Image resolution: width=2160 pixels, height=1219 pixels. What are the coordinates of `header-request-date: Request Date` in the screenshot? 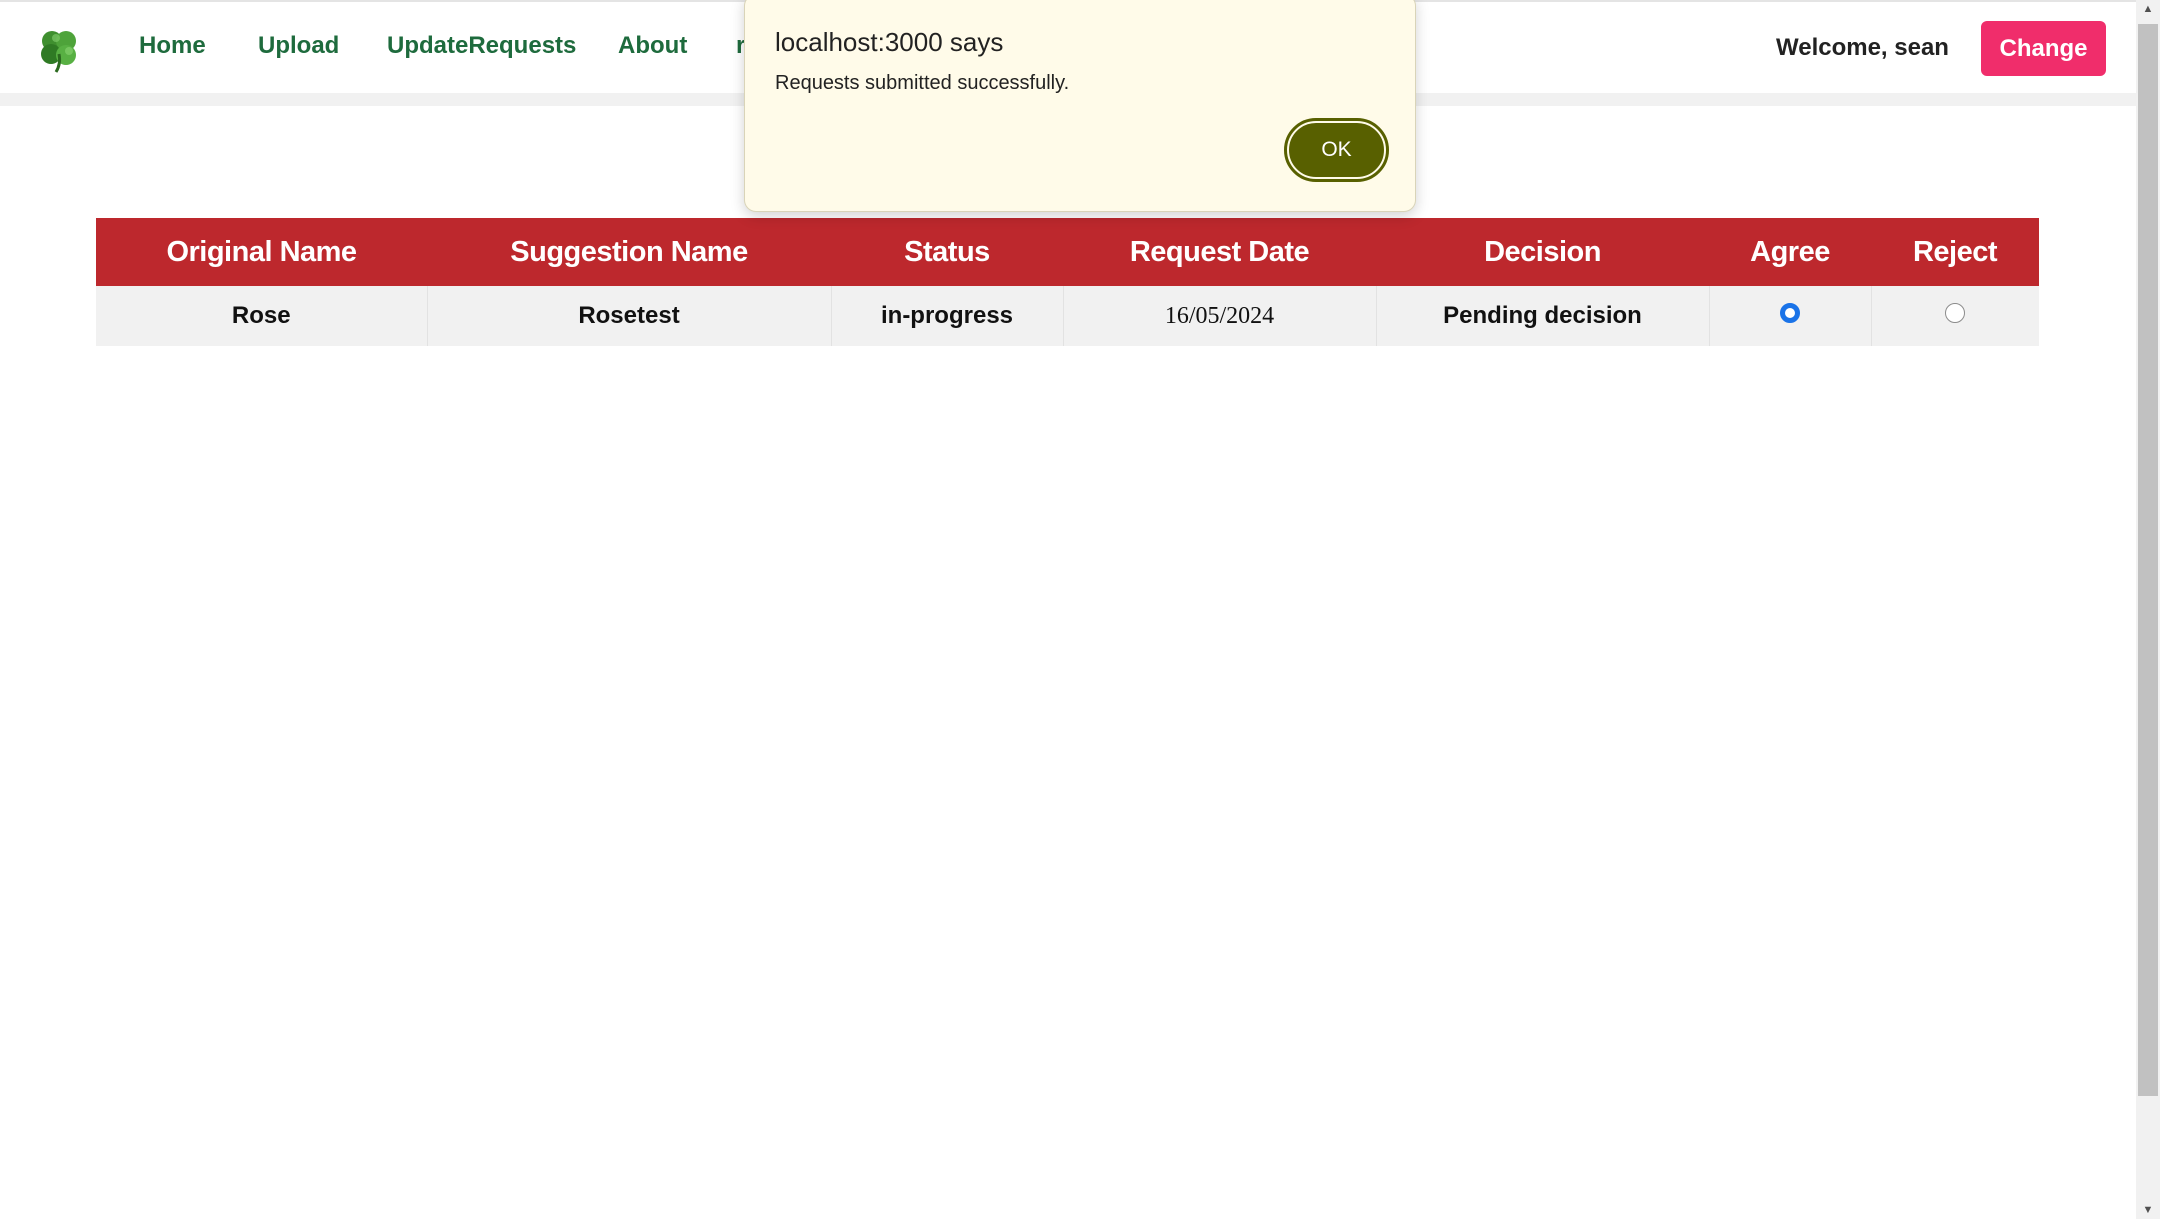 It's located at (1219, 252).